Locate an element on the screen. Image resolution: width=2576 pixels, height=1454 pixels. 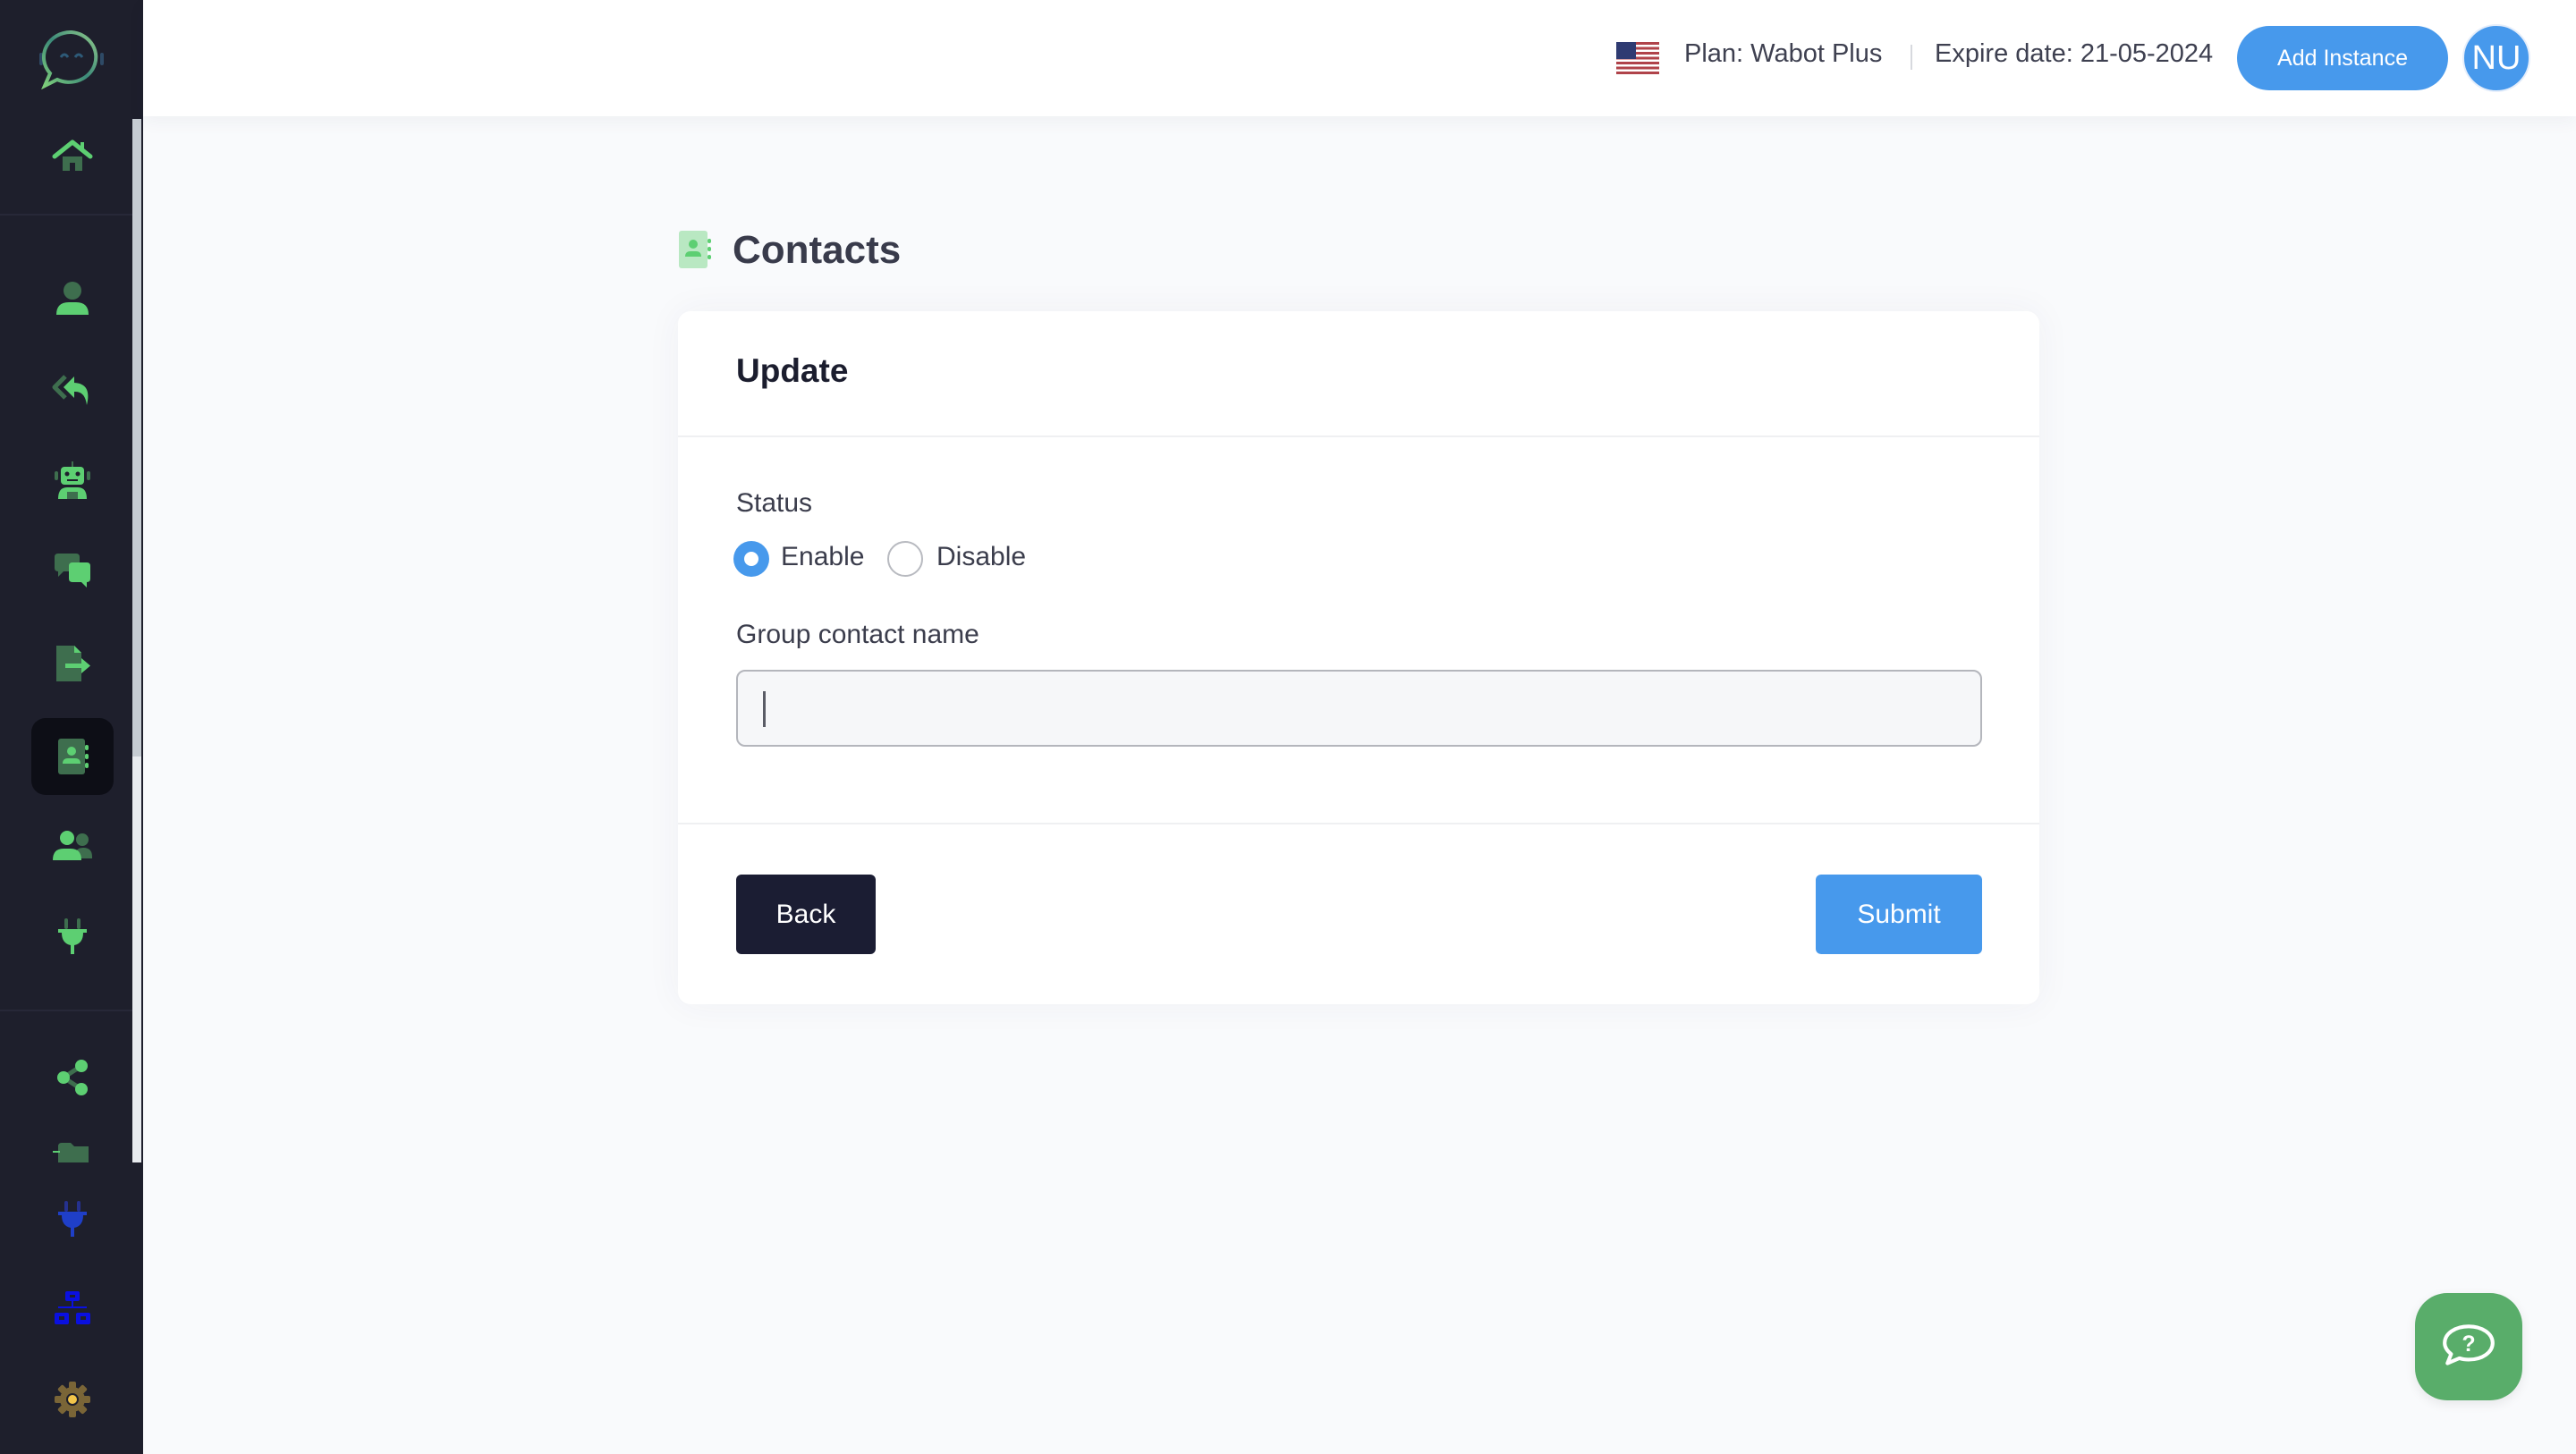
status-label: Status is located at coordinates (774, 503).